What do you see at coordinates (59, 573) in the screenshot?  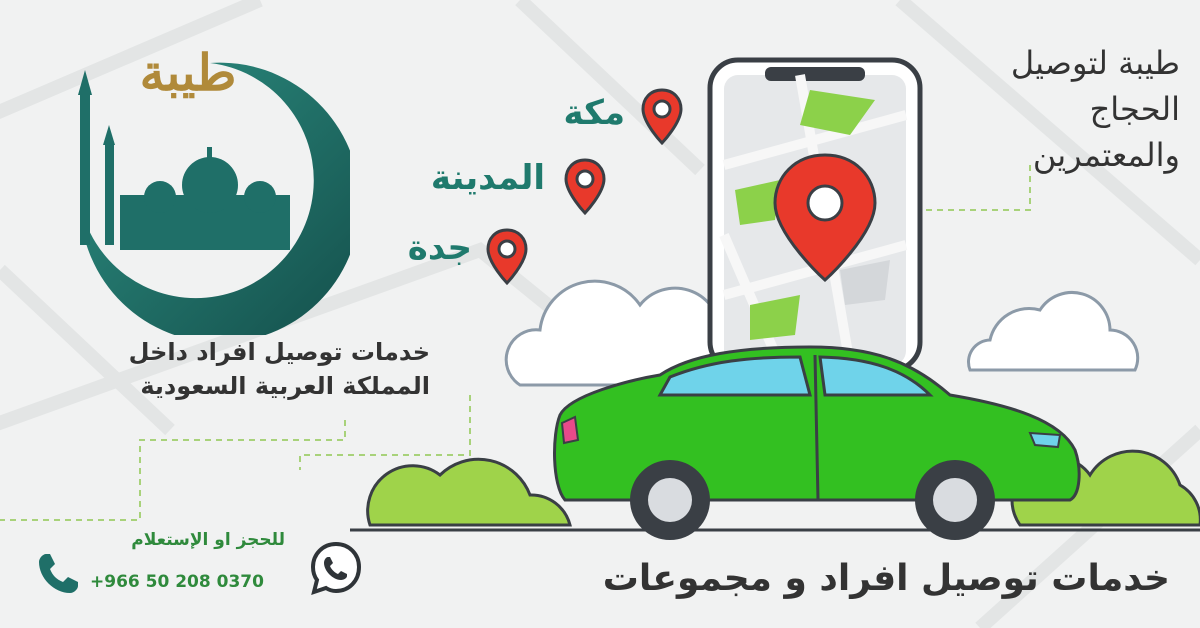 I see `phone-icon` at bounding box center [59, 573].